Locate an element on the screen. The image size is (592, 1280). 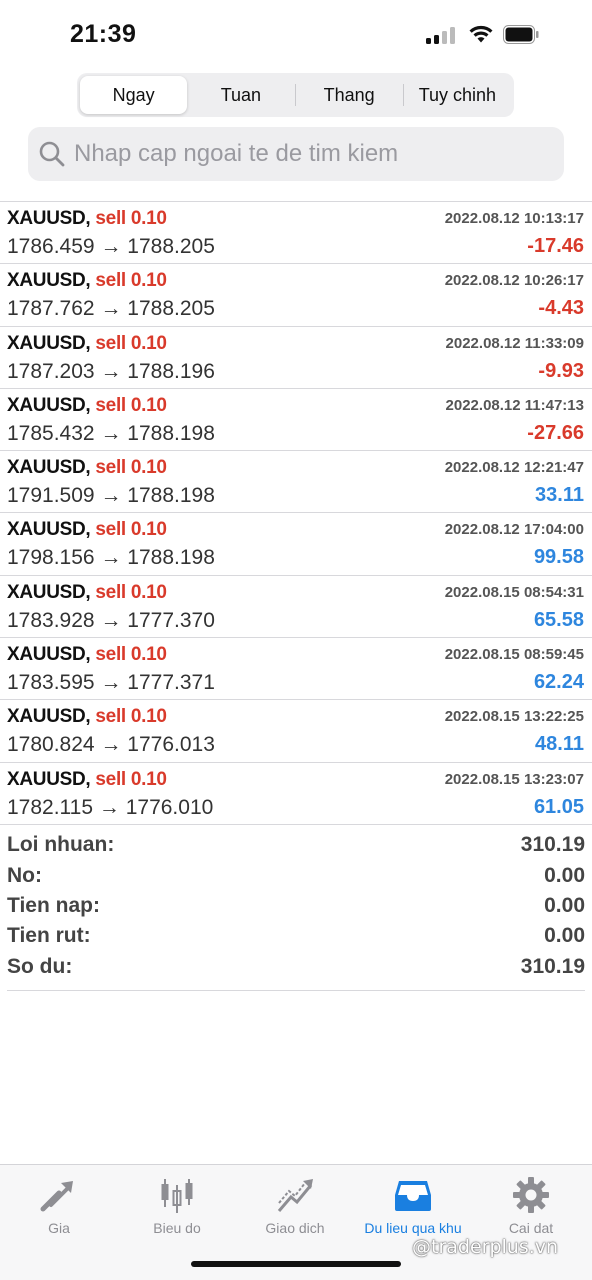
wifi-icon is located at coordinates (481, 34).